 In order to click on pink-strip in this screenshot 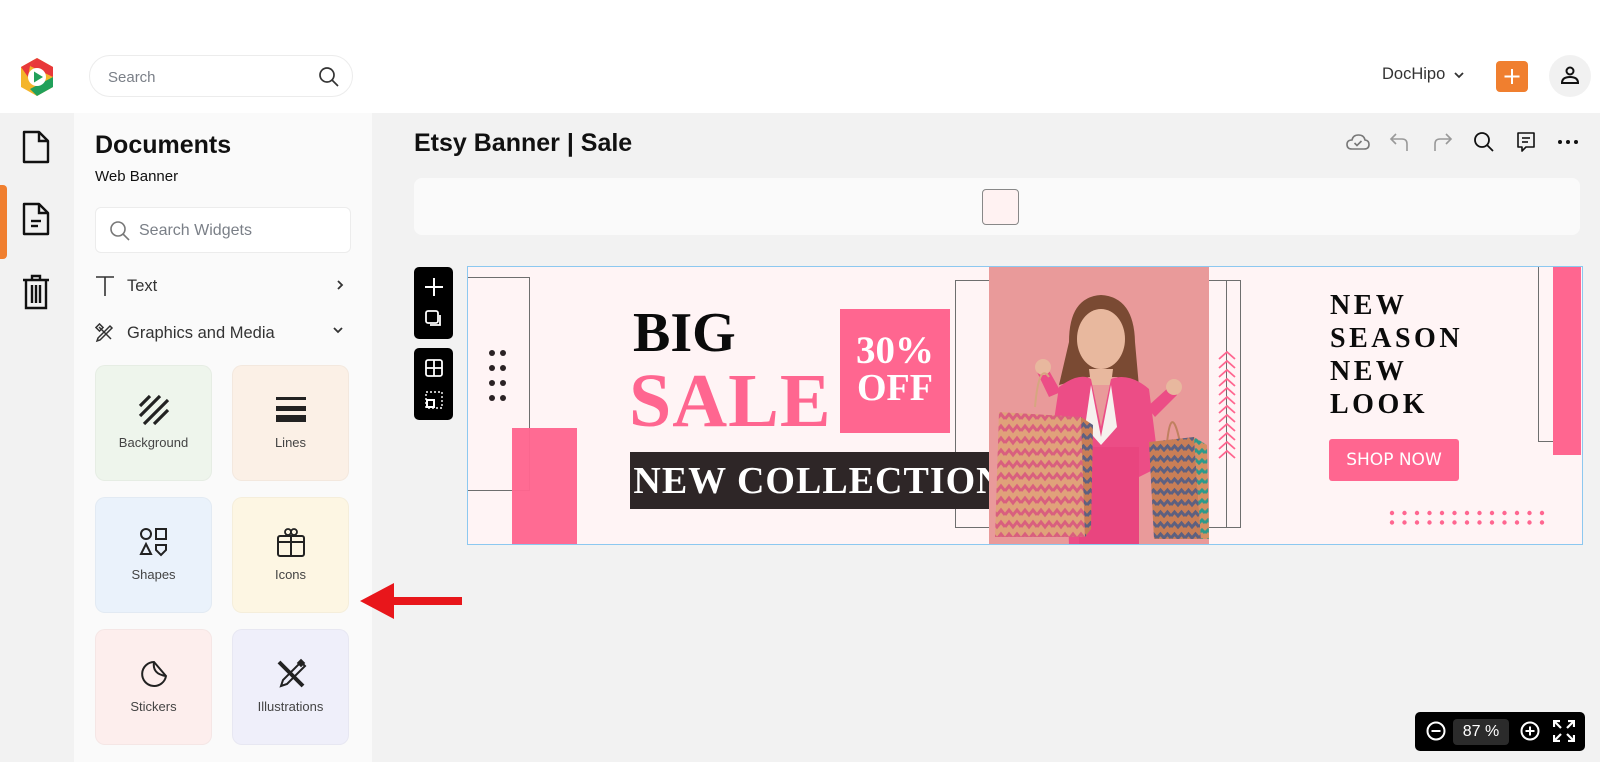, I will do `click(1567, 361)`.